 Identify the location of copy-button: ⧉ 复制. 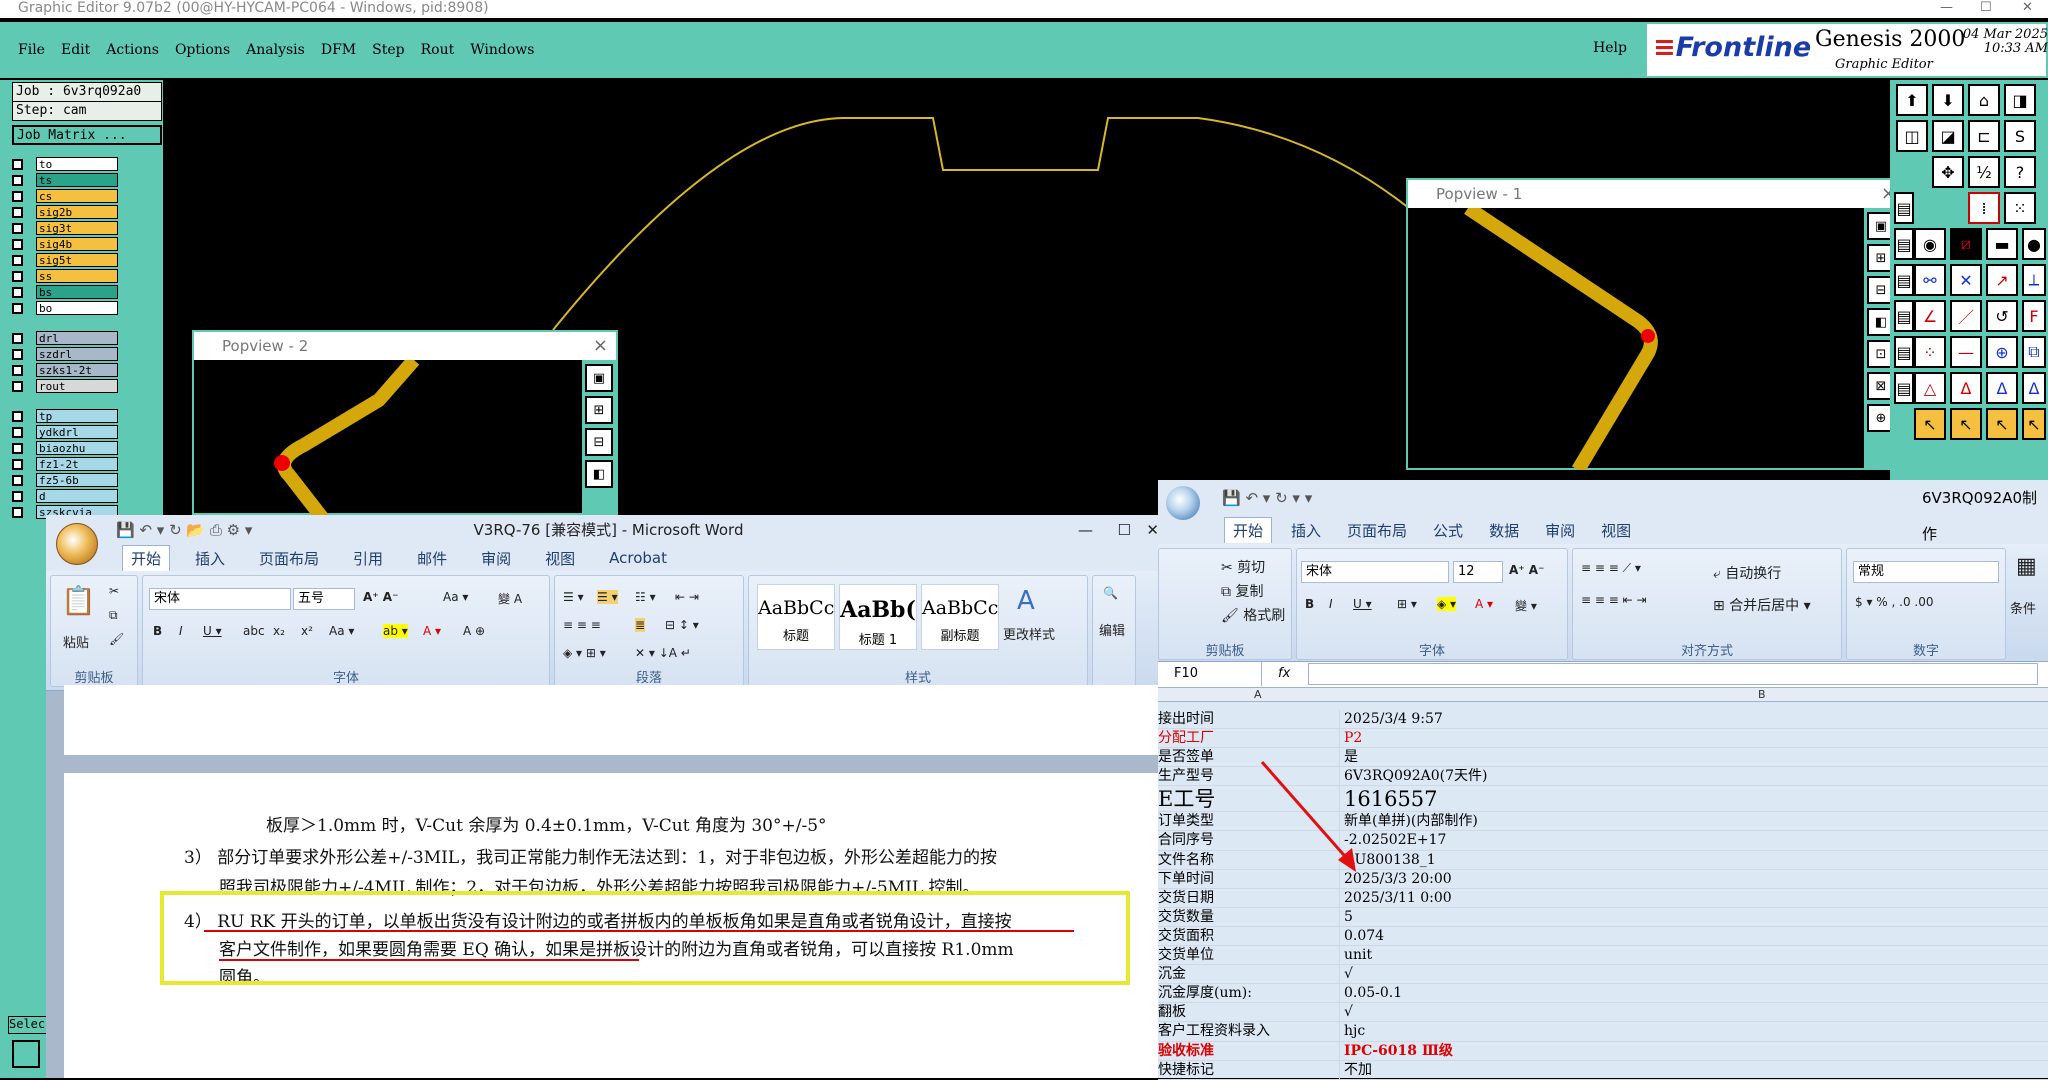
(1242, 591).